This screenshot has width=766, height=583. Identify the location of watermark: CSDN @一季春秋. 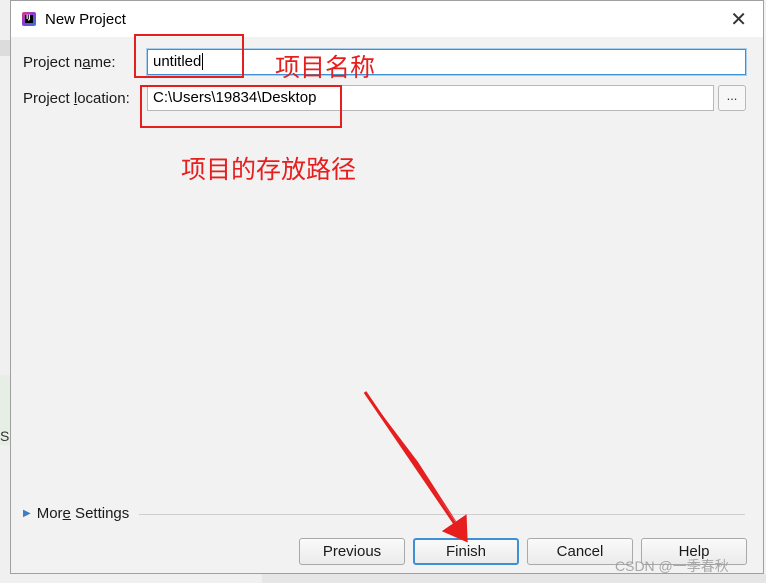
(672, 566).